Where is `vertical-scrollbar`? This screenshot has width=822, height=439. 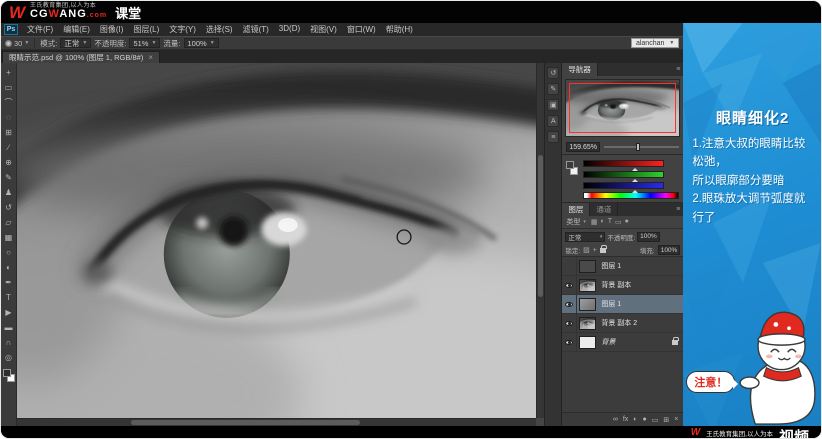 vertical-scrollbar is located at coordinates (540, 240).